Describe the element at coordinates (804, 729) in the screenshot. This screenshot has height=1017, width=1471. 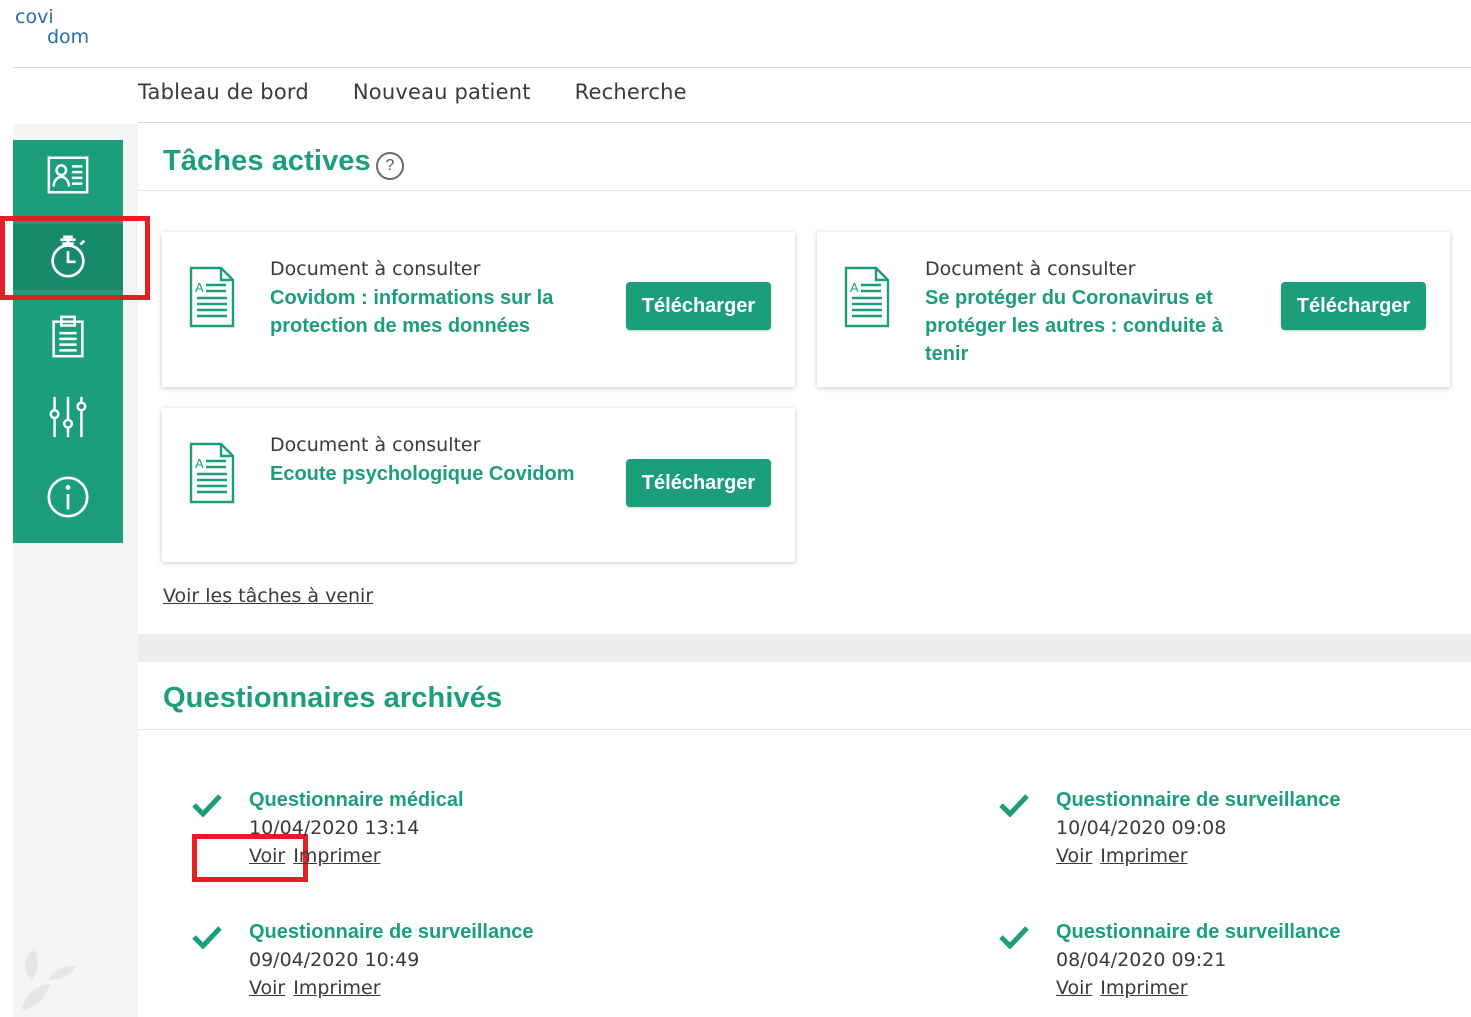
I see `archived-divider` at that location.